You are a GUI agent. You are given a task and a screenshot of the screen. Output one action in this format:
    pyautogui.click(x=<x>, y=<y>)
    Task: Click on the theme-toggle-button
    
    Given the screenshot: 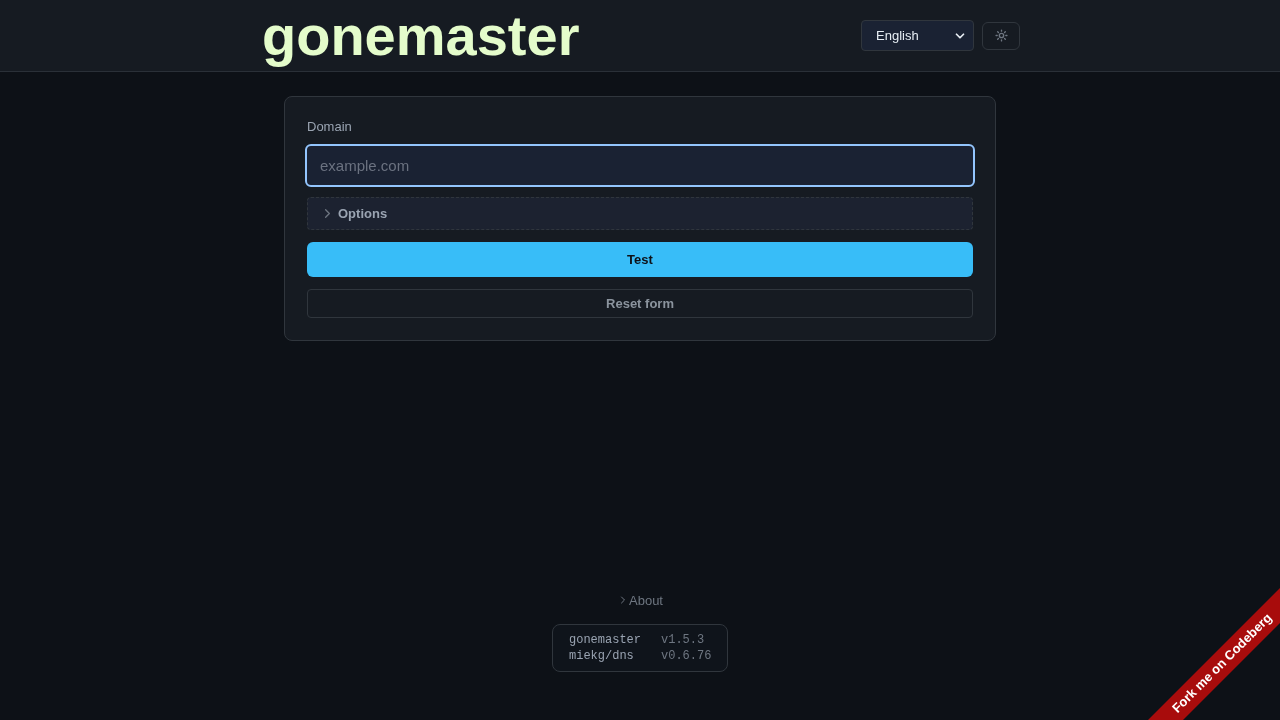 What is the action you would take?
    pyautogui.click(x=1001, y=35)
    